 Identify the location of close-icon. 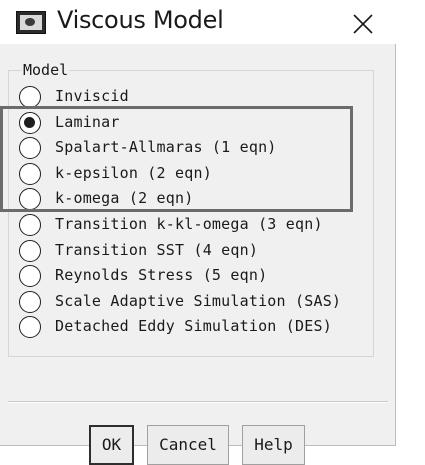
(363, 24).